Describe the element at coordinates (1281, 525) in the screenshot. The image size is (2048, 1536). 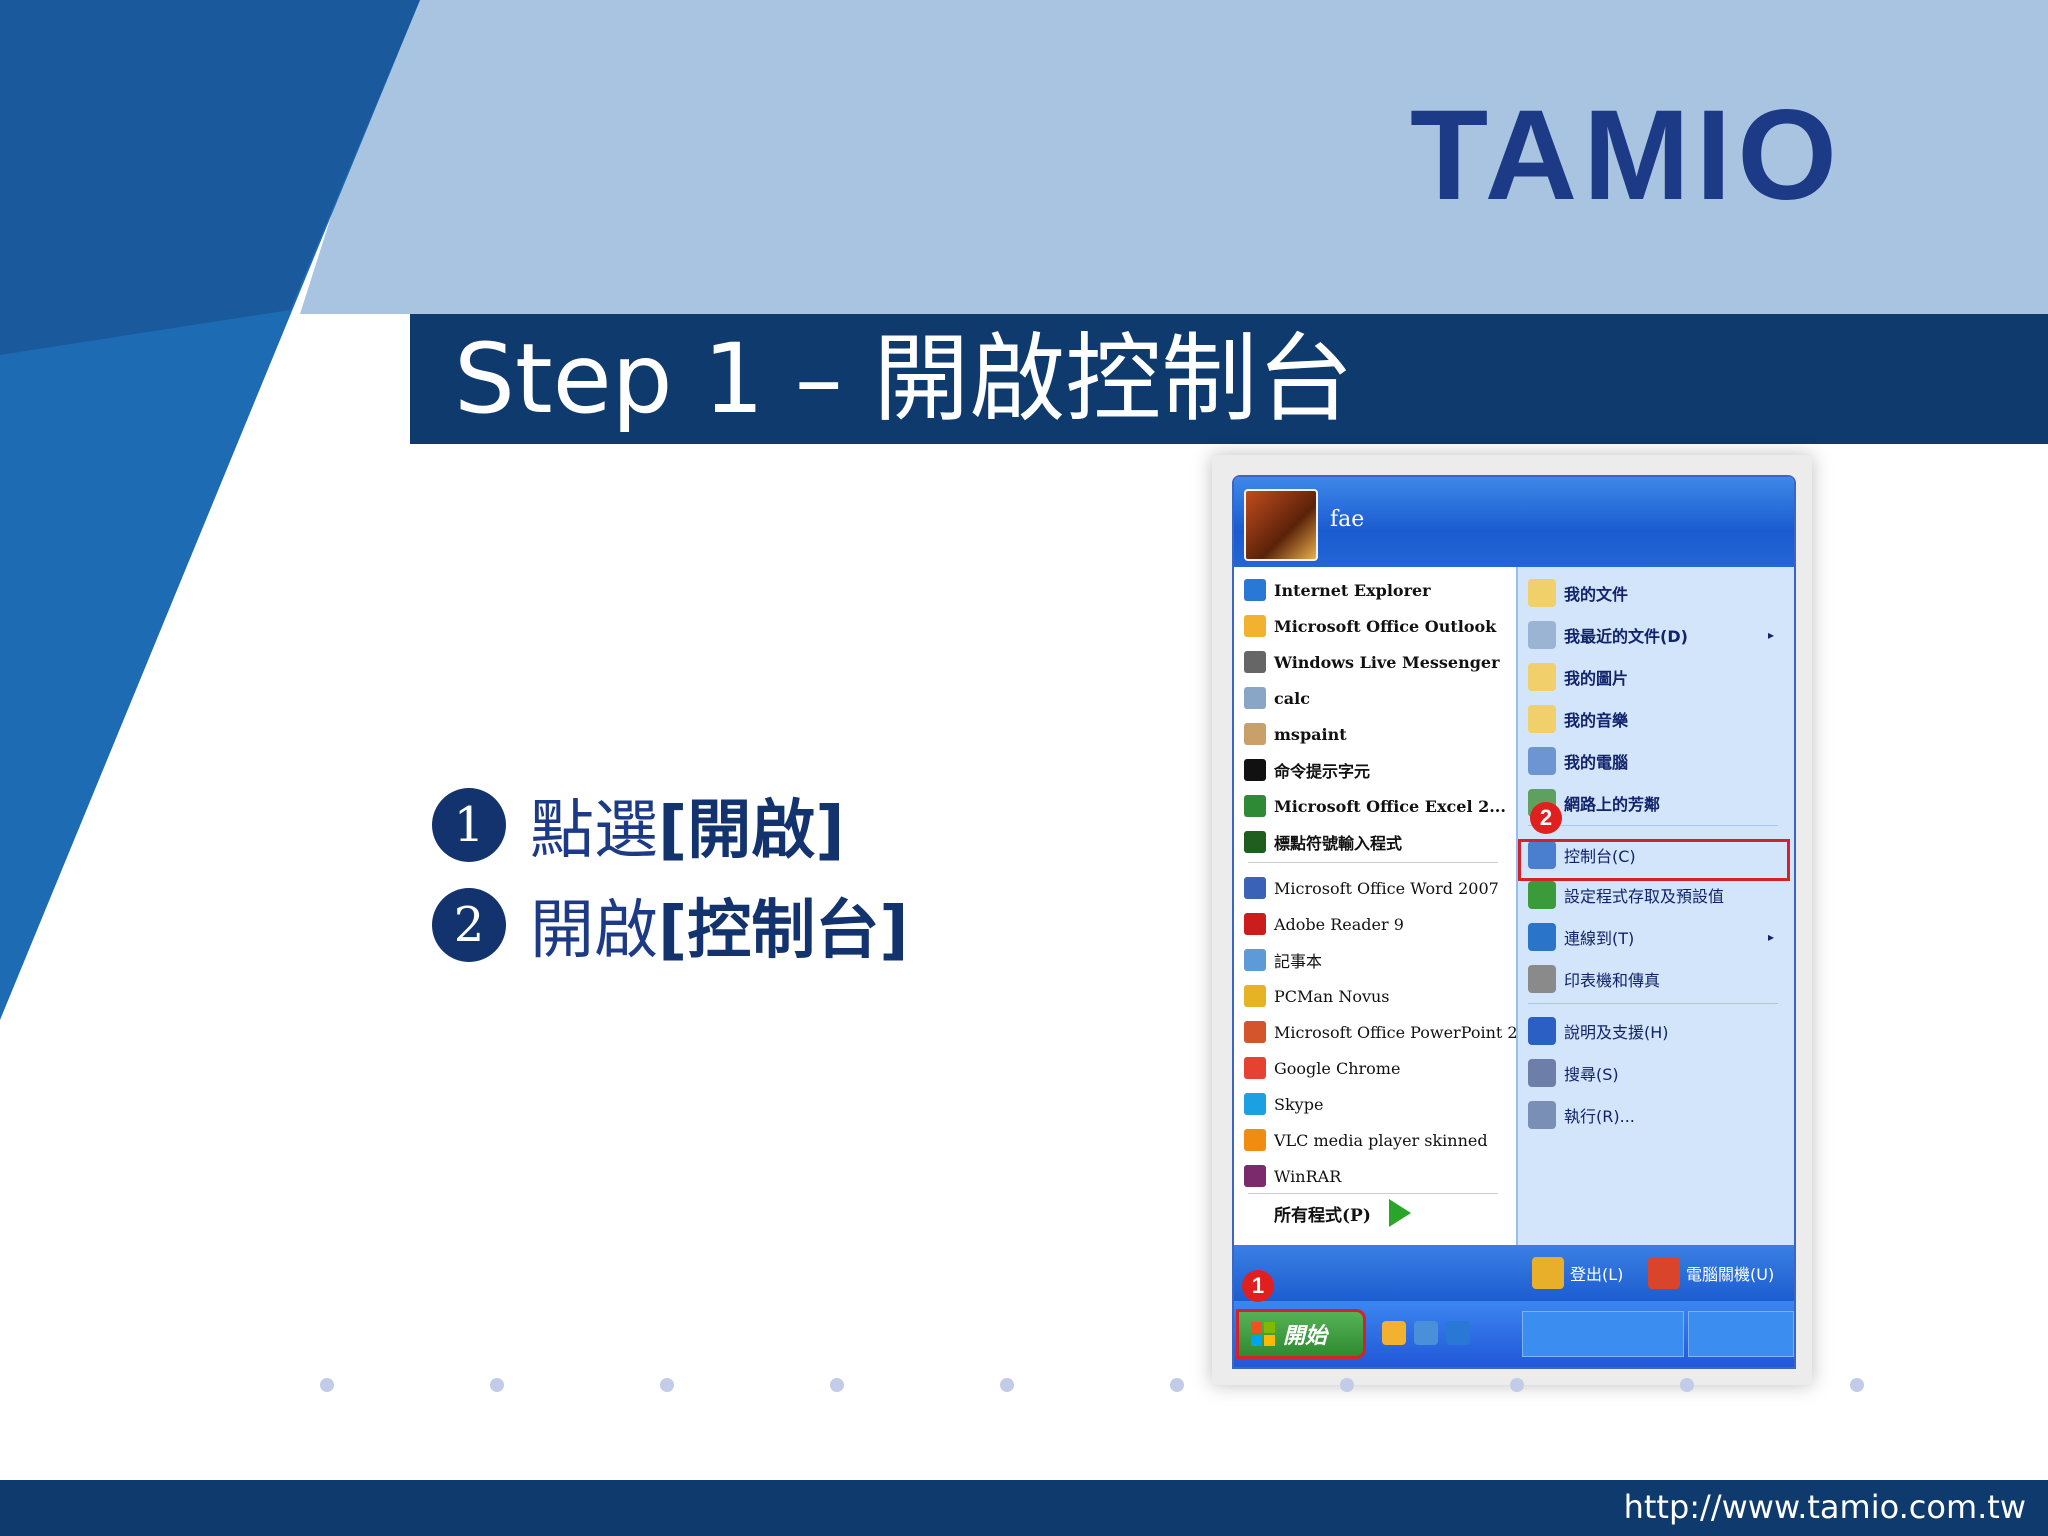
I see `user-avatar` at that location.